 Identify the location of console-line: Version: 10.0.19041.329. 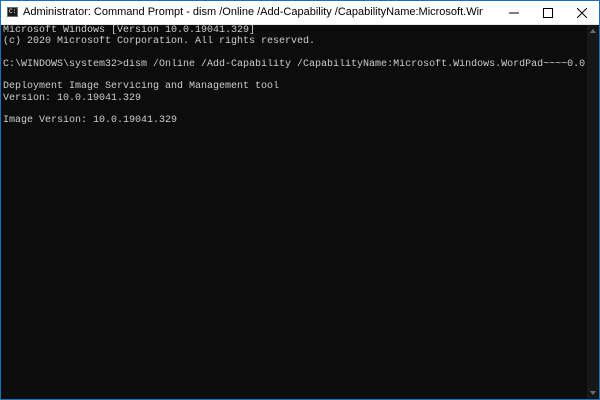
(72, 98).